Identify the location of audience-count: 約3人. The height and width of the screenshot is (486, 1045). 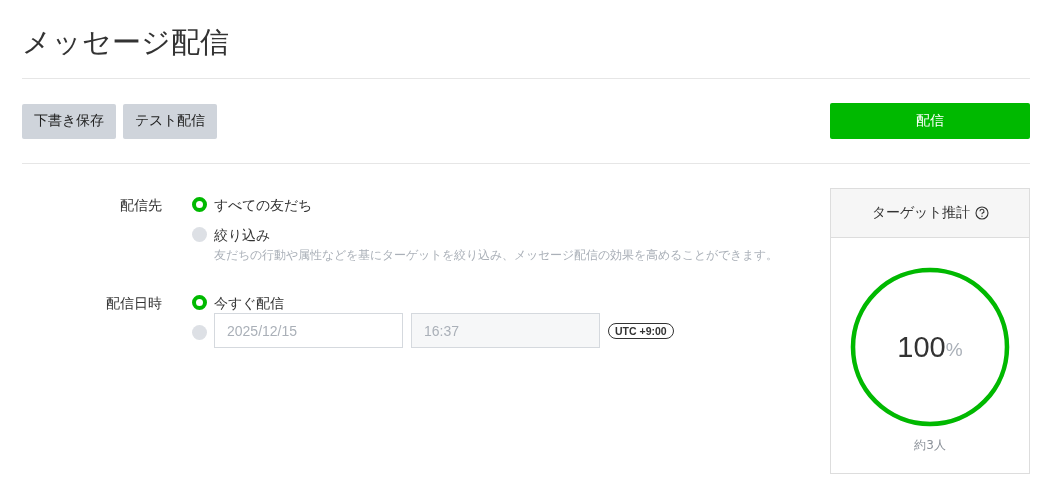
(930, 445).